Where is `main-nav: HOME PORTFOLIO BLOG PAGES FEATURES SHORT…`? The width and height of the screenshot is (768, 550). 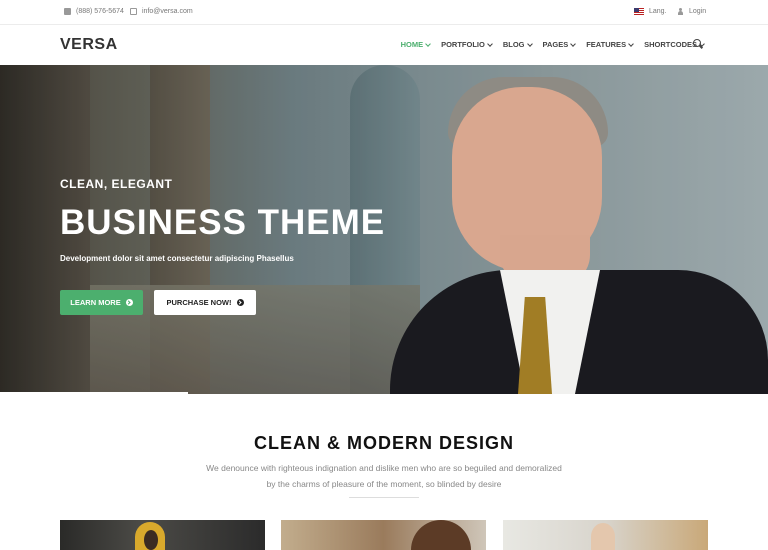
main-nav: HOME PORTFOLIO BLOG PAGES FEATURES SHORT… is located at coordinates (553, 44).